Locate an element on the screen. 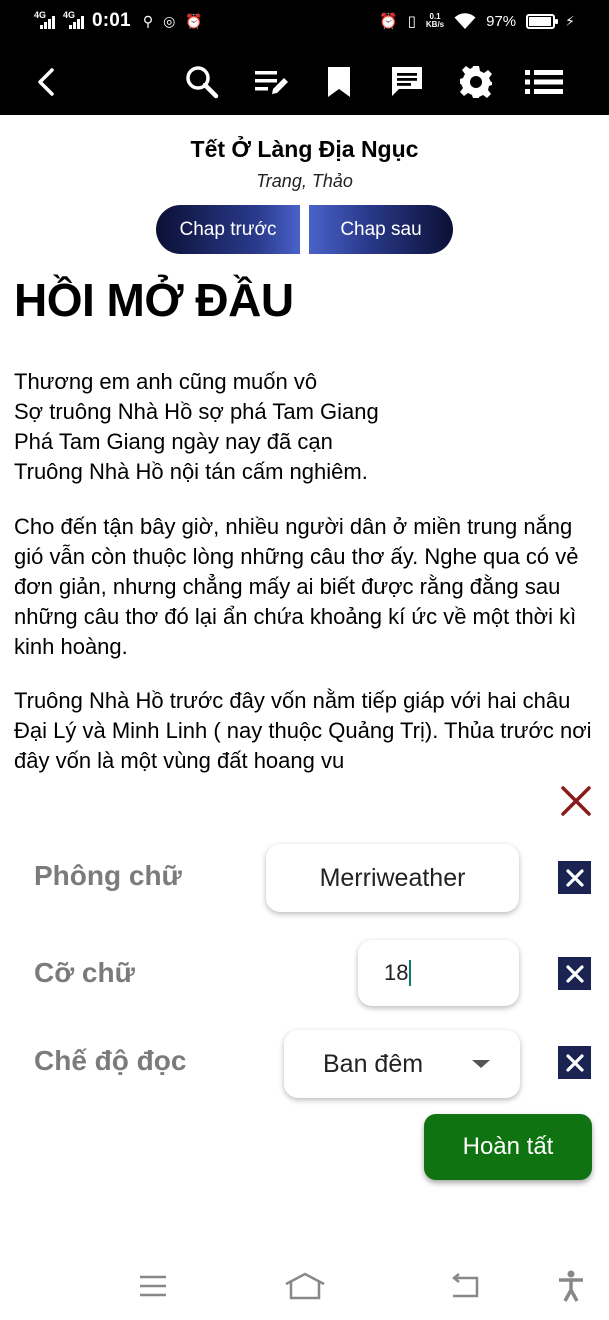  accessibility-icon is located at coordinates (571, 1286).